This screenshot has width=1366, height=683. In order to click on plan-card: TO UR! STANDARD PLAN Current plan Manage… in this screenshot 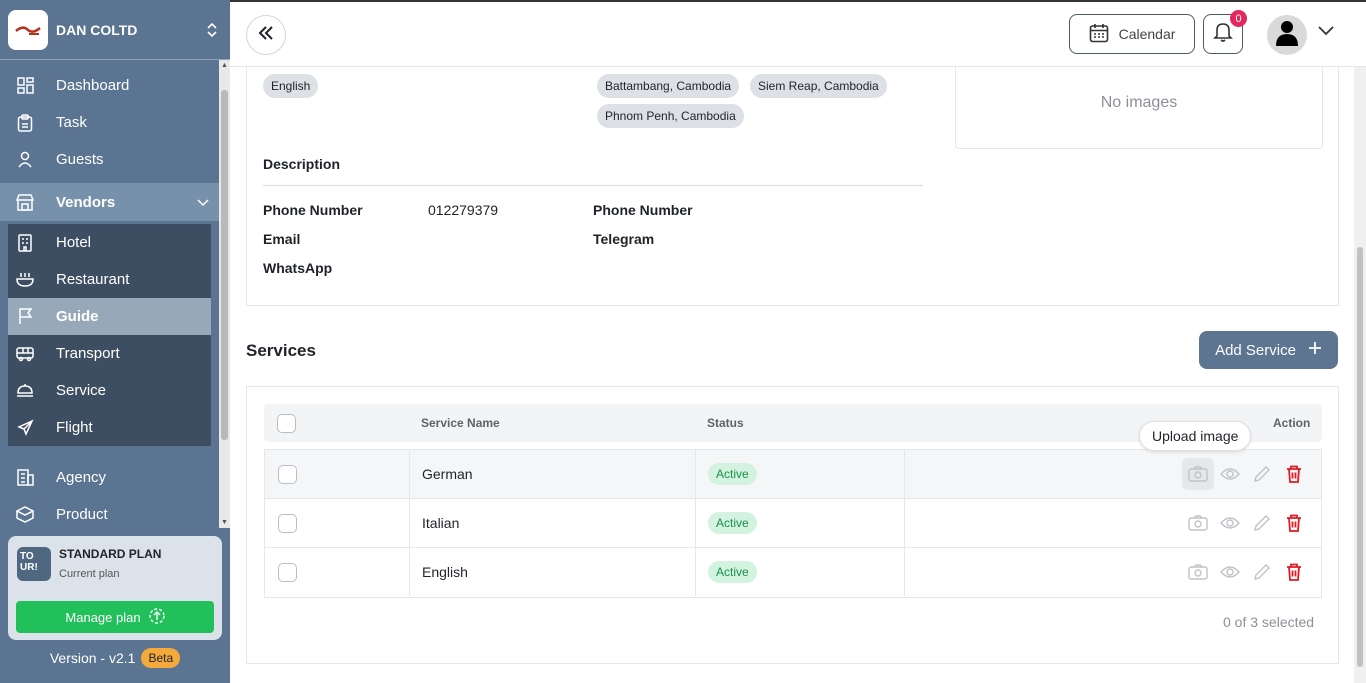, I will do `click(115, 588)`.